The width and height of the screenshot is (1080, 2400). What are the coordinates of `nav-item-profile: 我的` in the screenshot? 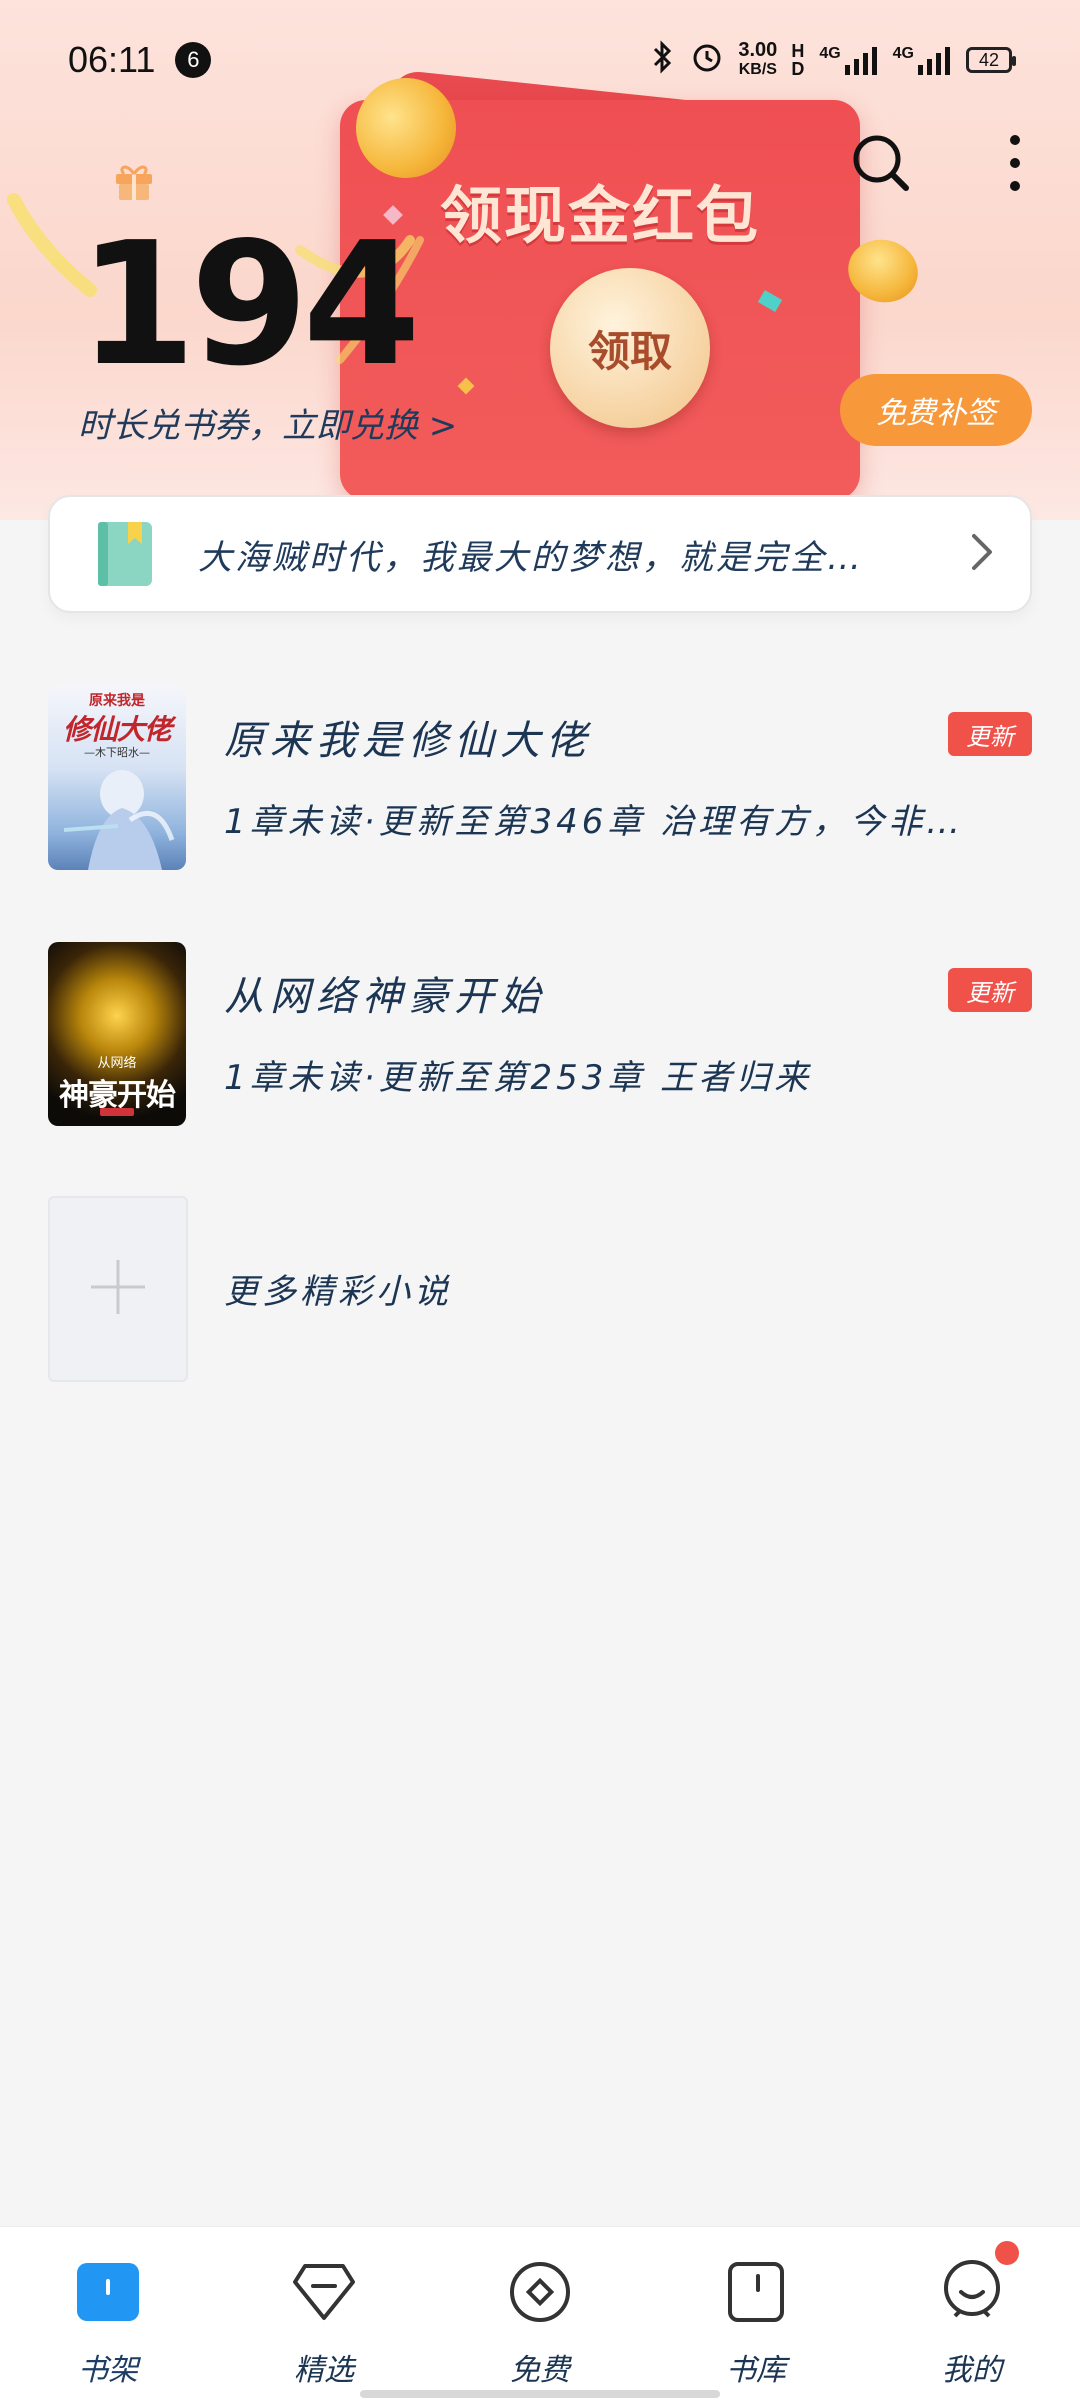 It's located at (972, 2313).